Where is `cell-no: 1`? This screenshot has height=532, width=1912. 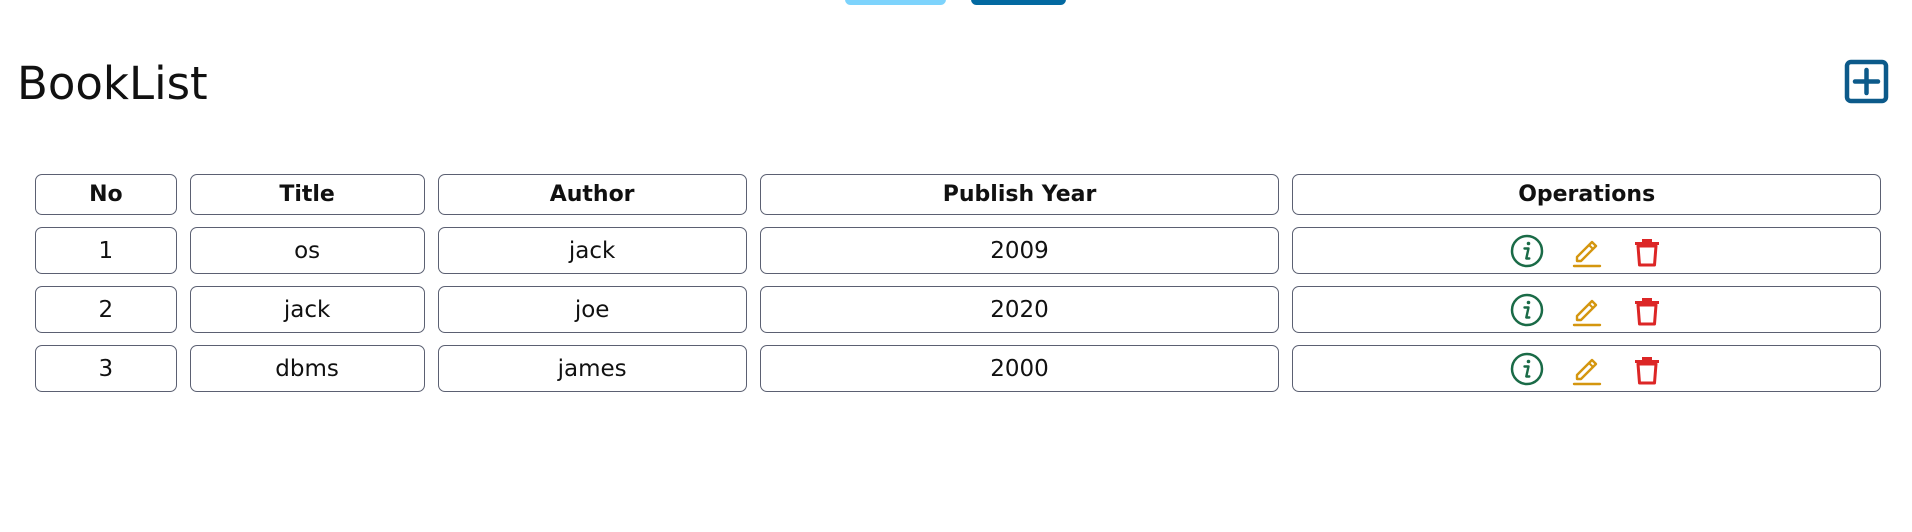
cell-no: 1 is located at coordinates (106, 250).